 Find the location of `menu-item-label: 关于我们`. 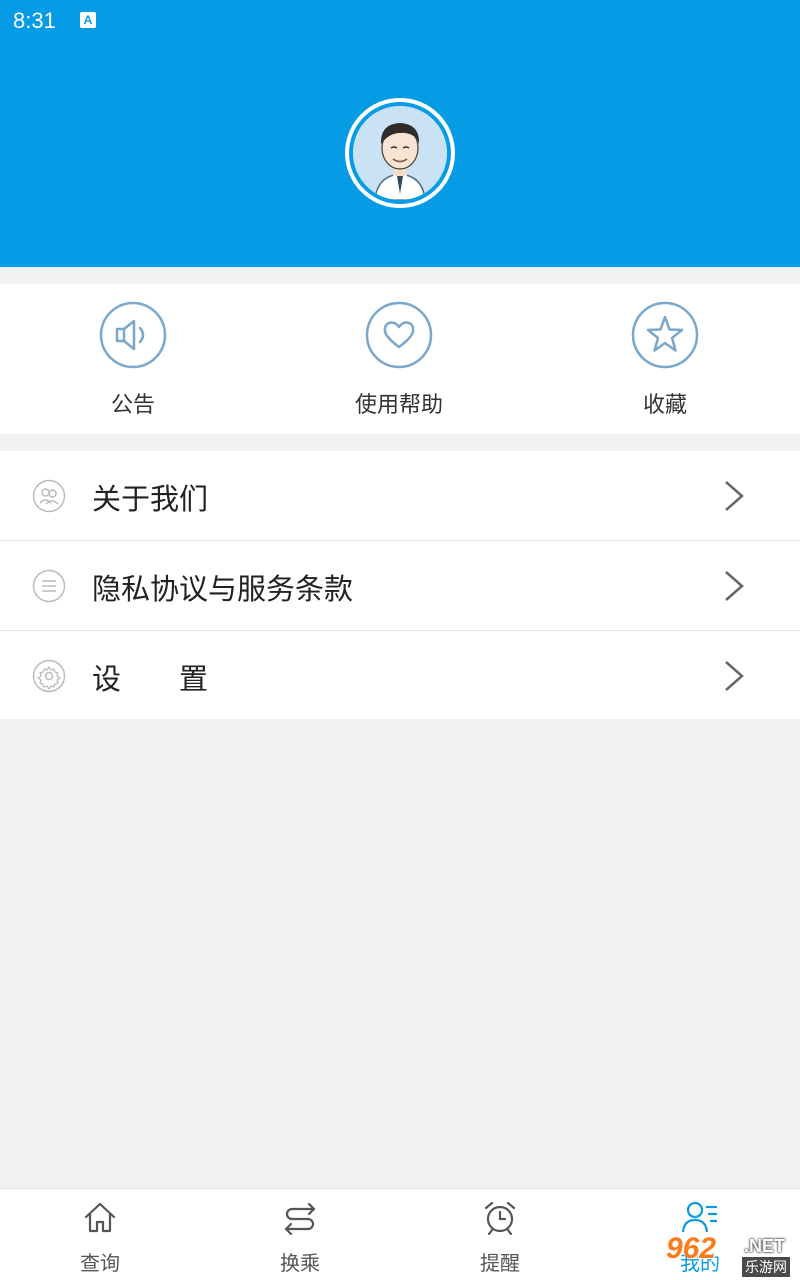

menu-item-label: 关于我们 is located at coordinates (150, 499).